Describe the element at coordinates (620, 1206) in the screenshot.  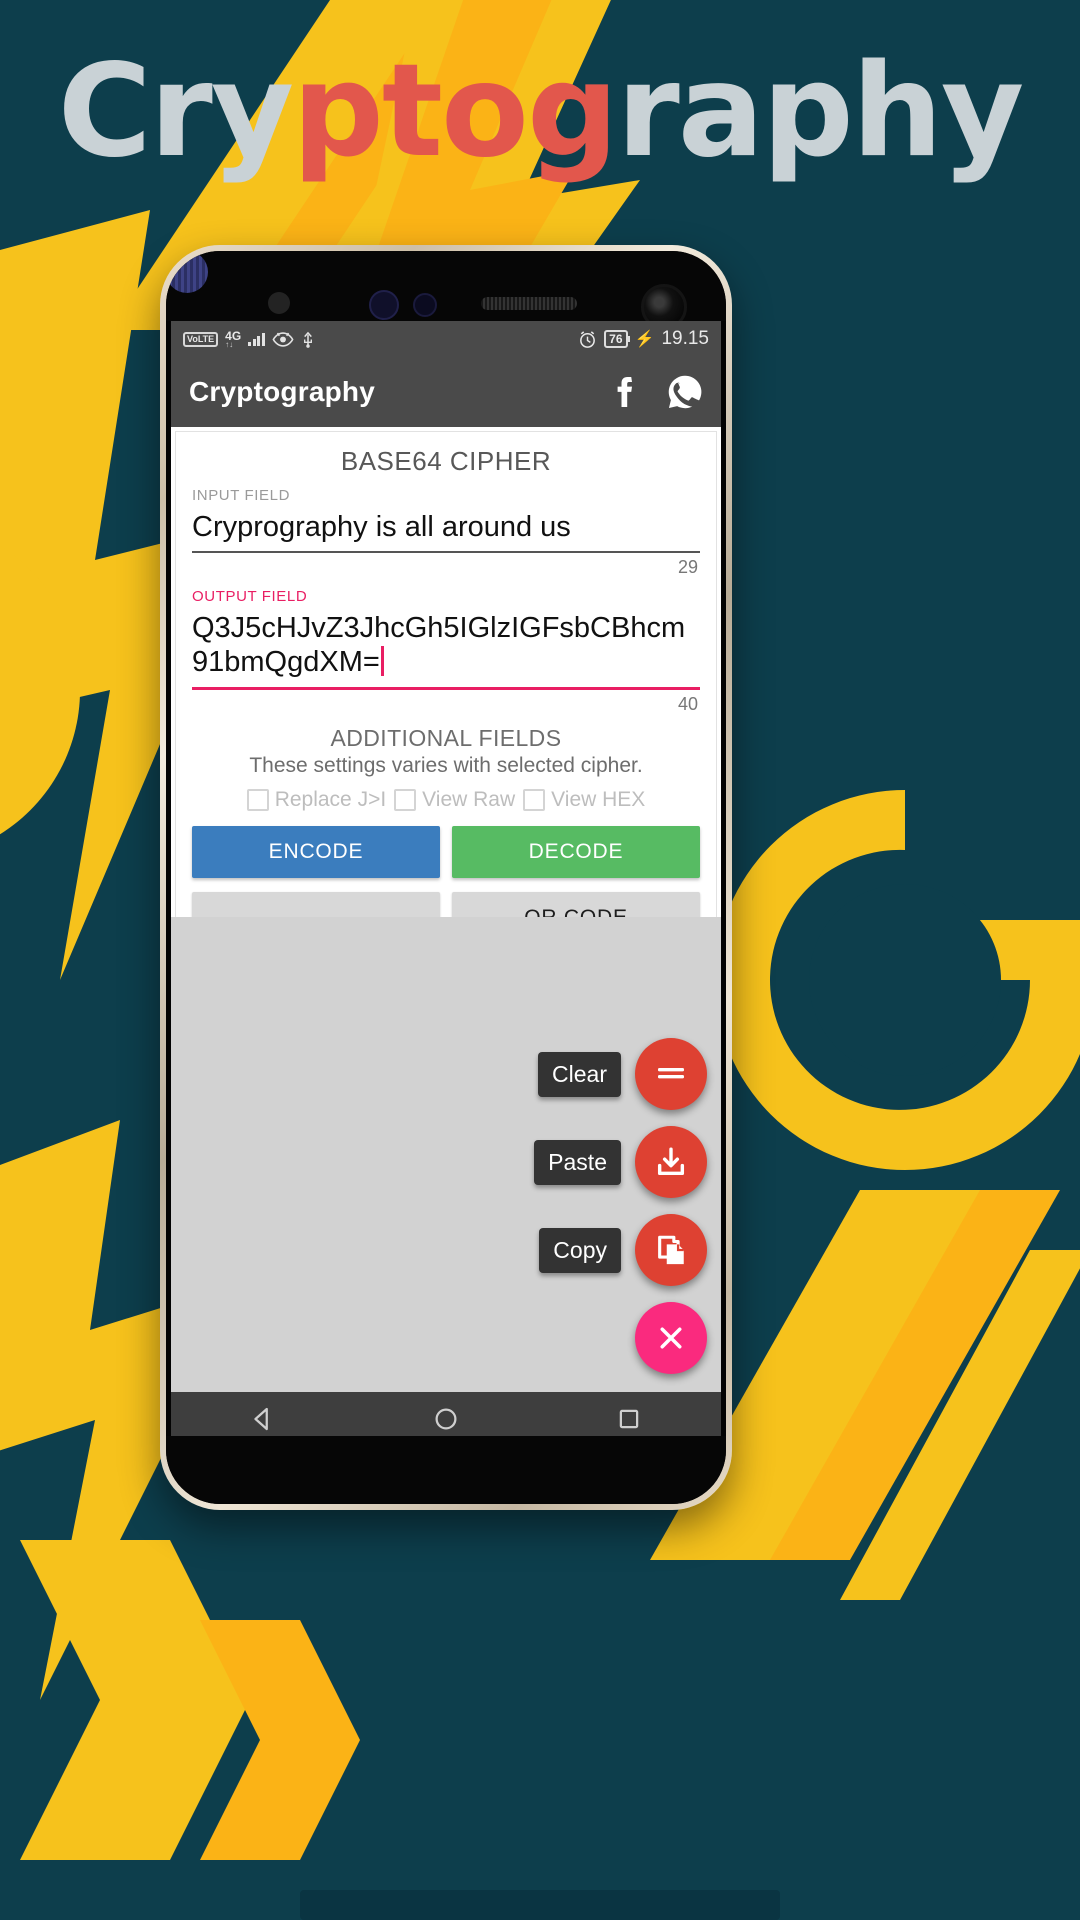
I see `fab-menu: Clear Paste Copy` at that location.